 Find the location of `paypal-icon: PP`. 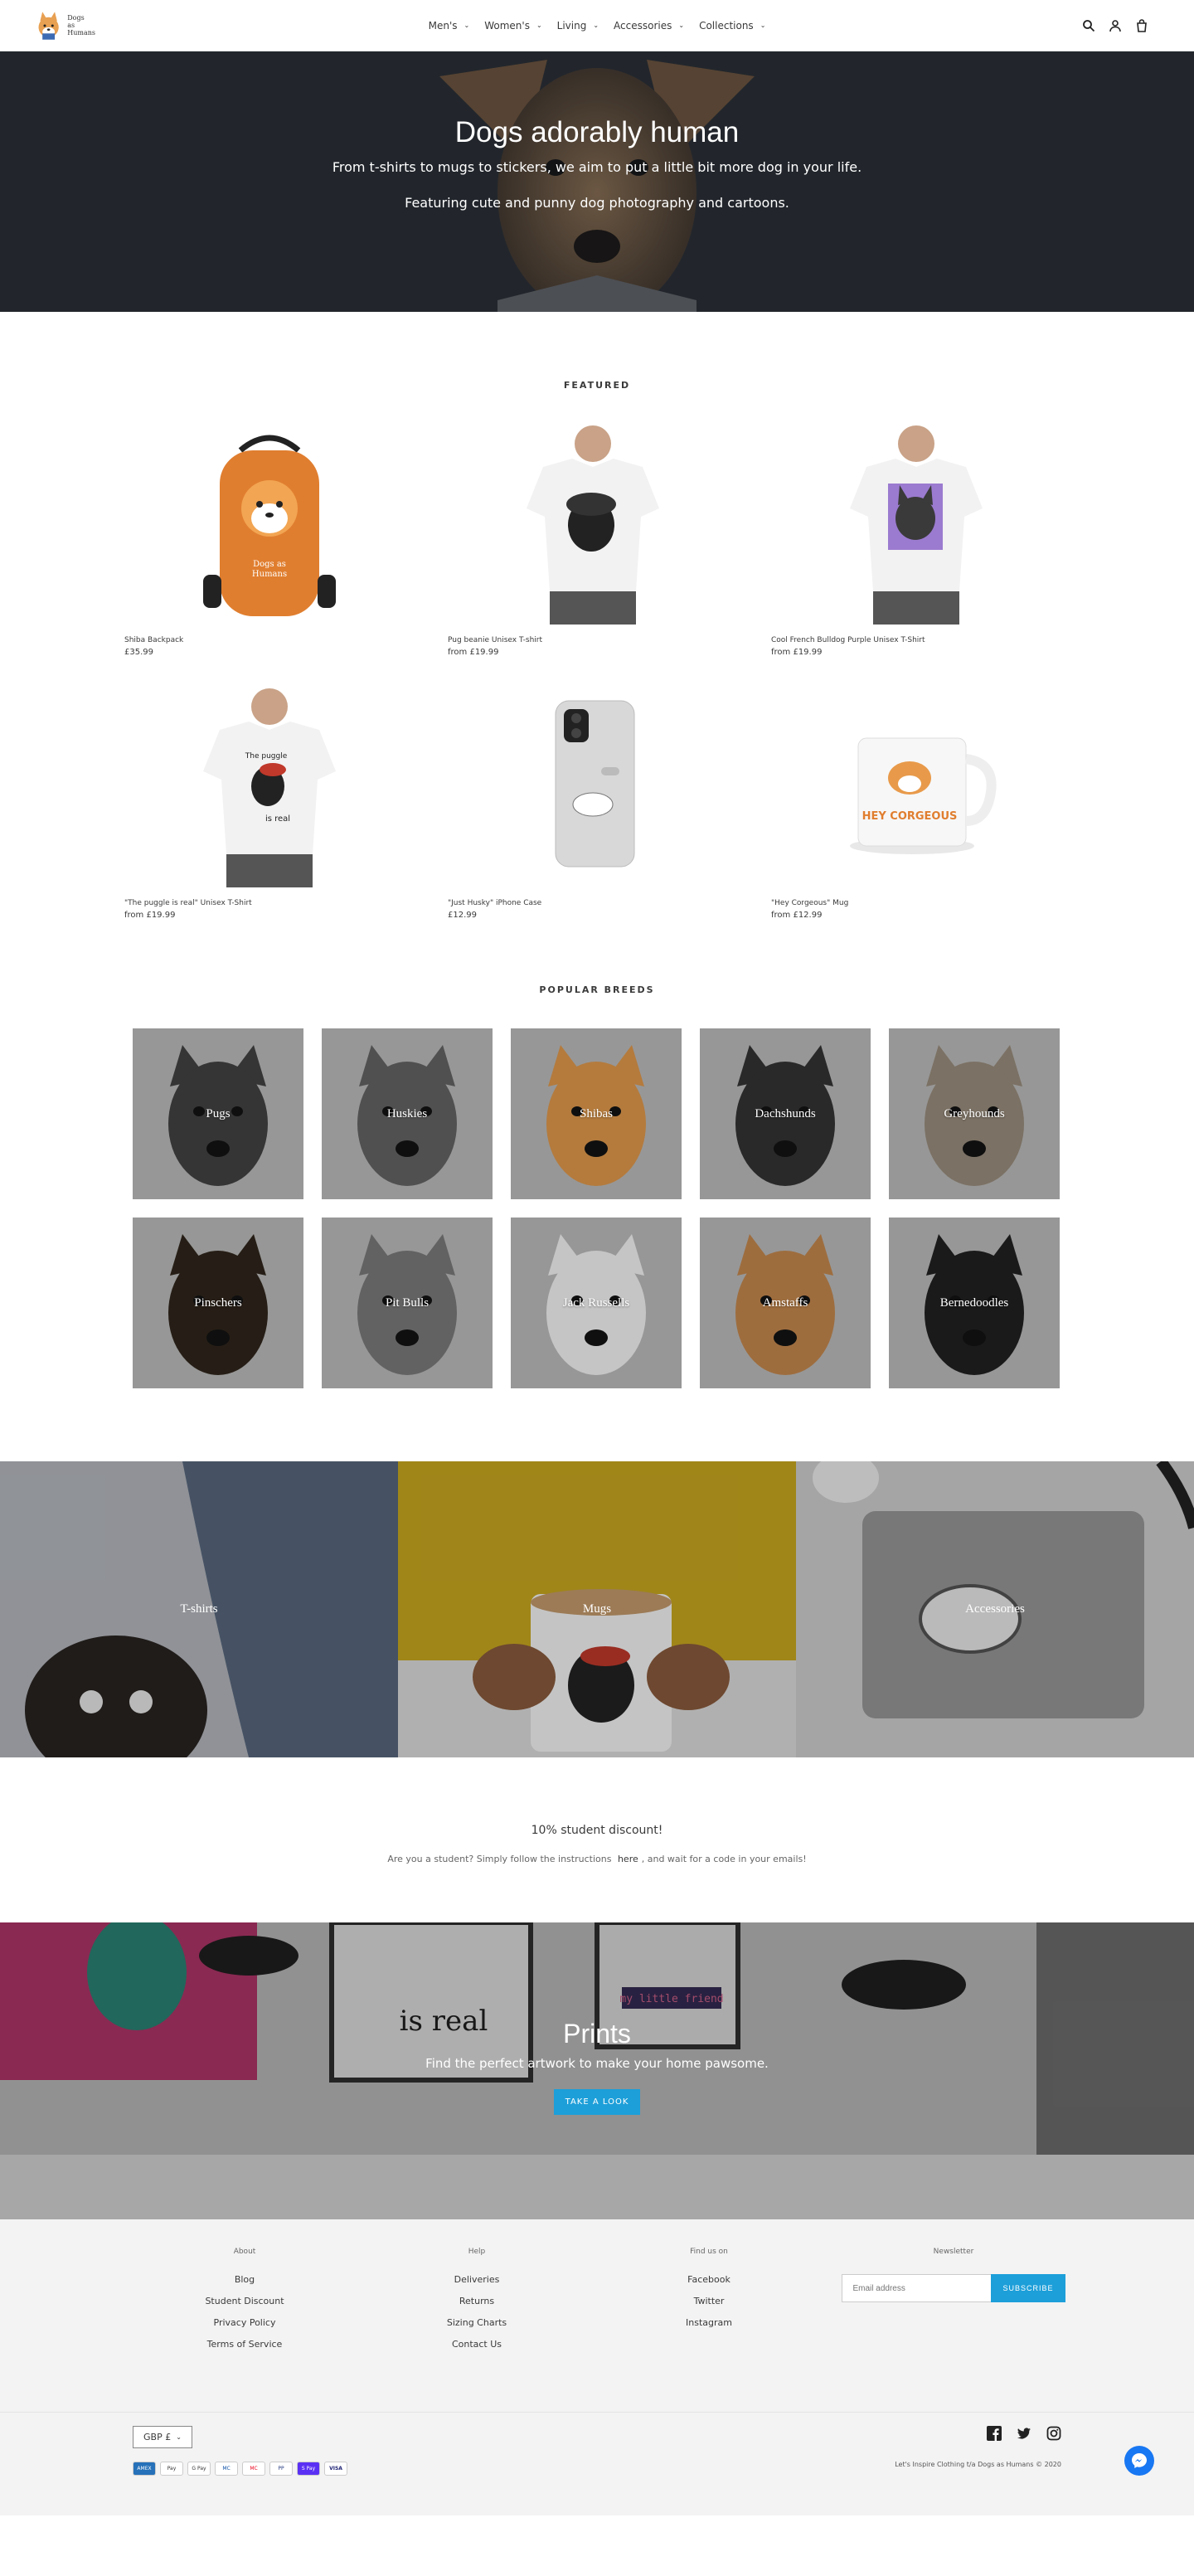

paypal-icon: PP is located at coordinates (281, 2469).